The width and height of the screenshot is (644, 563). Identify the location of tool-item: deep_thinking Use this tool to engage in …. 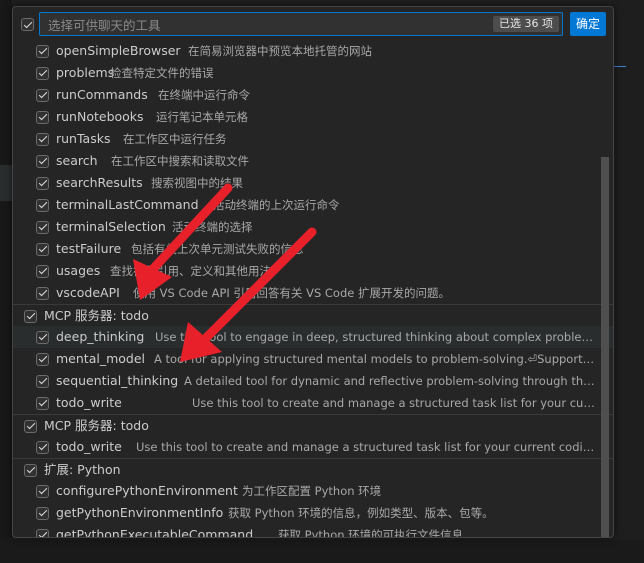
(313, 337).